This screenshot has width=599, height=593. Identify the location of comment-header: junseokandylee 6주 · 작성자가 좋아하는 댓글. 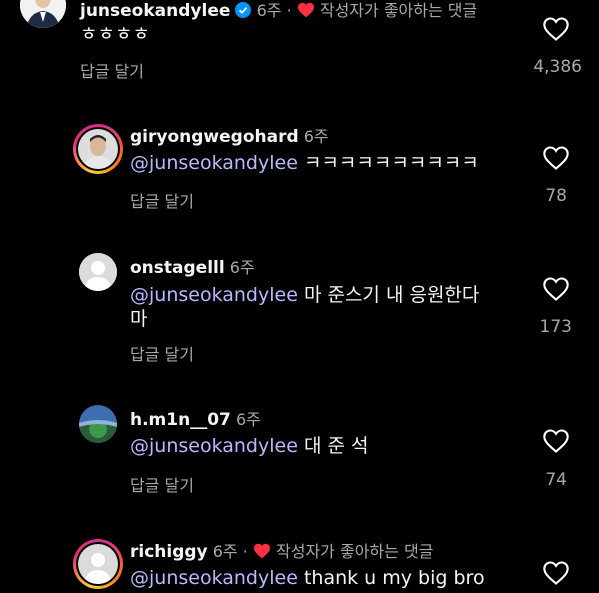
(278, 10).